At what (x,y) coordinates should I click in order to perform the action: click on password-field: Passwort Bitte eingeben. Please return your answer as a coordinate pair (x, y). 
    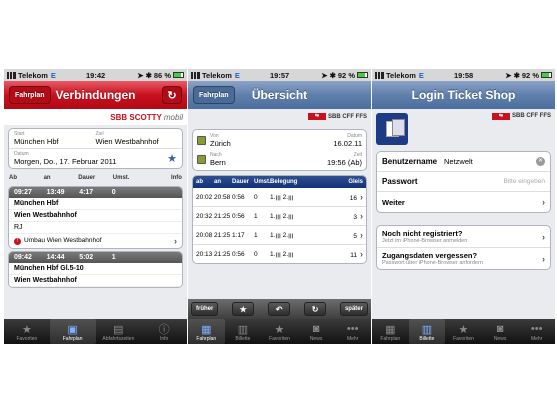
    Looking at the image, I should click on (463, 182).